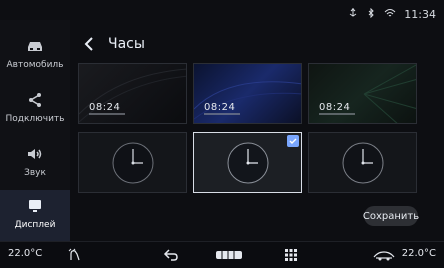 Image resolution: width=444 pixels, height=268 pixels. I want to click on car-icon, so click(35, 46).